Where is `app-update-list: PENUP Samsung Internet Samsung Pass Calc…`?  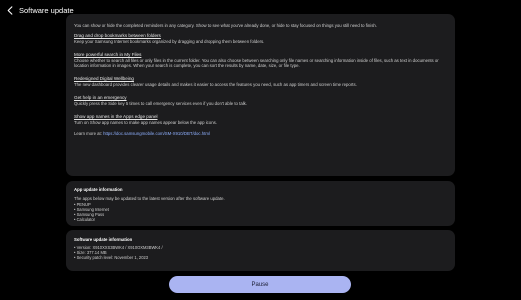
app-update-list: PENUP Samsung Internet Samsung Pass Calc… is located at coordinates (91, 212).